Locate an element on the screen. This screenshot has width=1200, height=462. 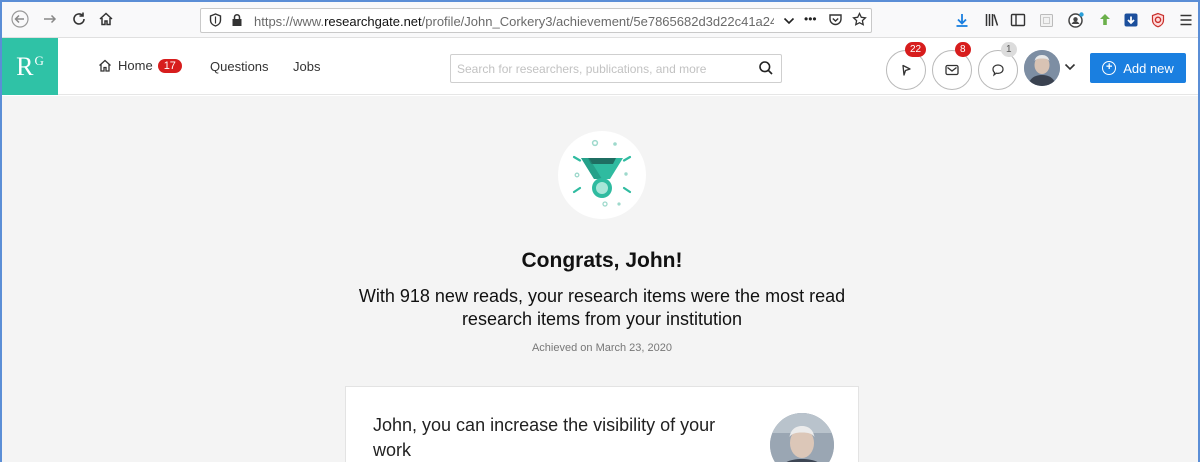
card-profile-photo is located at coordinates (802, 437).